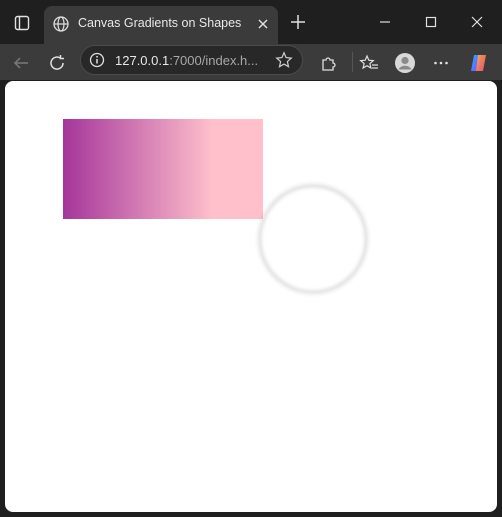 The height and width of the screenshot is (517, 502). I want to click on maximize-button, so click(431, 22).